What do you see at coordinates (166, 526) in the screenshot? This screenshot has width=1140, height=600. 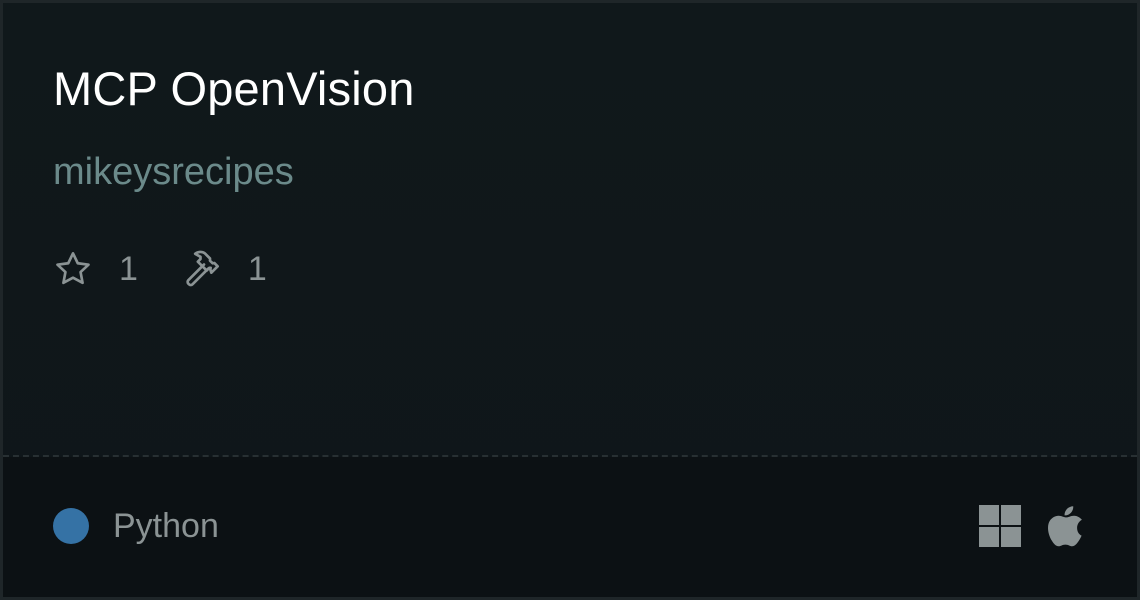 I see `language-label: Python` at bounding box center [166, 526].